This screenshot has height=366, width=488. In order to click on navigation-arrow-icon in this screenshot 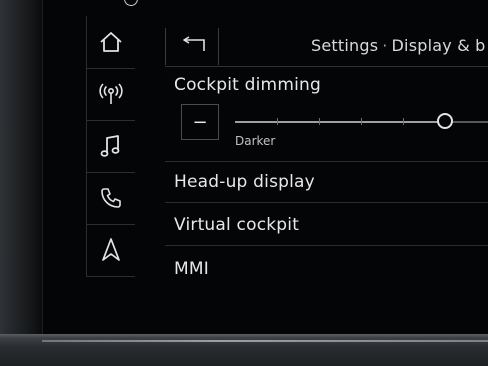, I will do `click(111, 250)`.